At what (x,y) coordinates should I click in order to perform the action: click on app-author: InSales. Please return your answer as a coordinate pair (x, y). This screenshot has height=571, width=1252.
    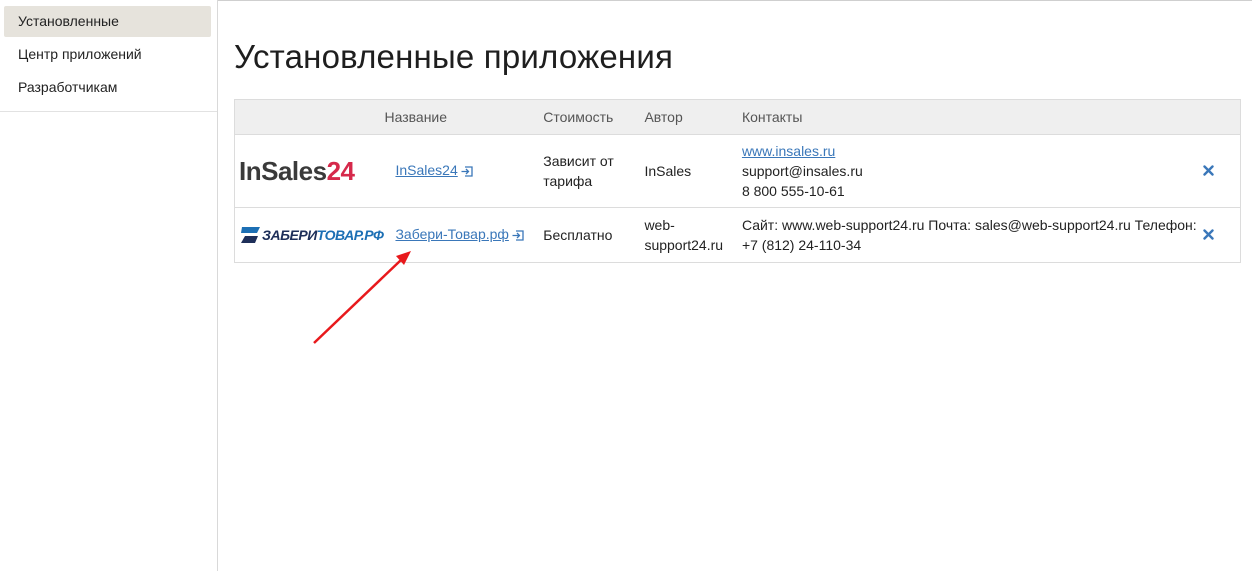
    Looking at the image, I should click on (668, 171).